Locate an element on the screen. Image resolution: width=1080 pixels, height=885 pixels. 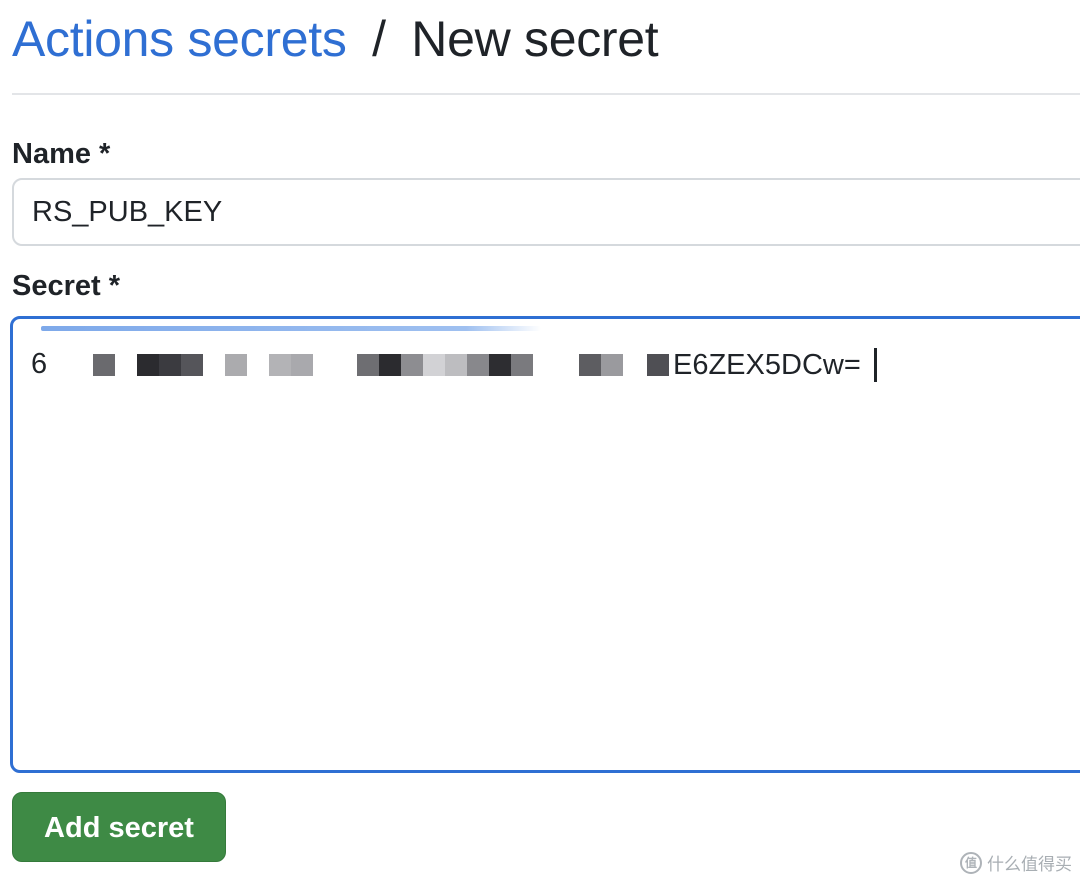
watermark-text: 什么值得买 is located at coordinates (1029, 865).